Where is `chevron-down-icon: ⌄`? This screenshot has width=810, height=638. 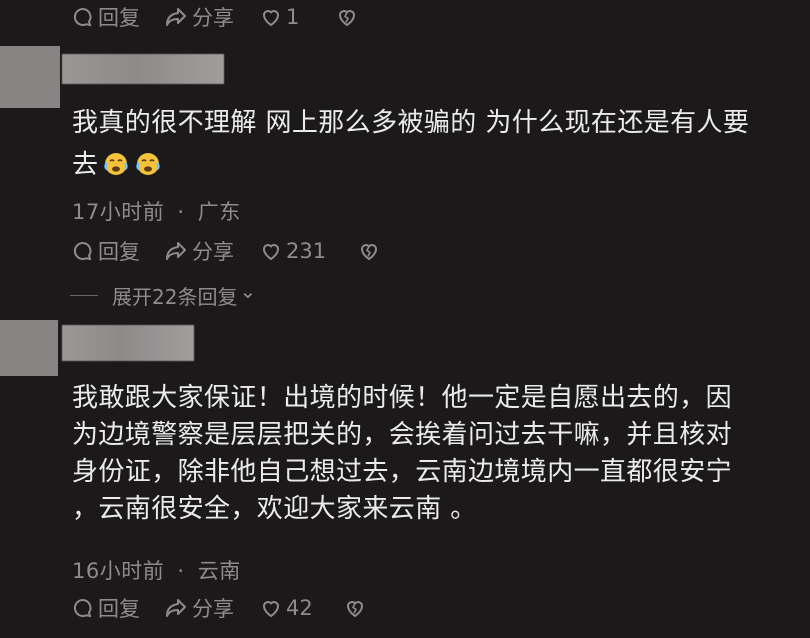
chevron-down-icon: ⌄ is located at coordinates (248, 291).